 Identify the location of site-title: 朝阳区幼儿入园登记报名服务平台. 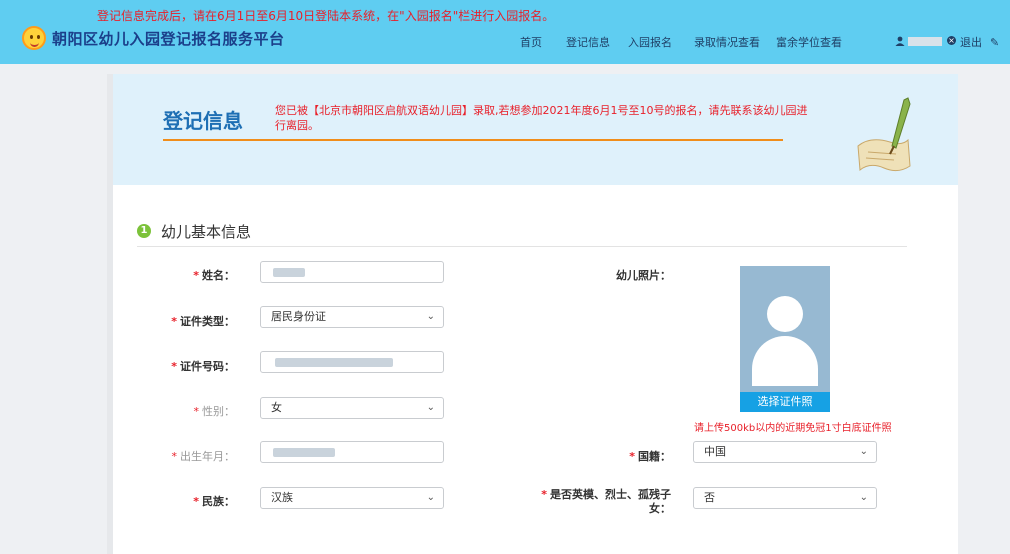
(168, 39).